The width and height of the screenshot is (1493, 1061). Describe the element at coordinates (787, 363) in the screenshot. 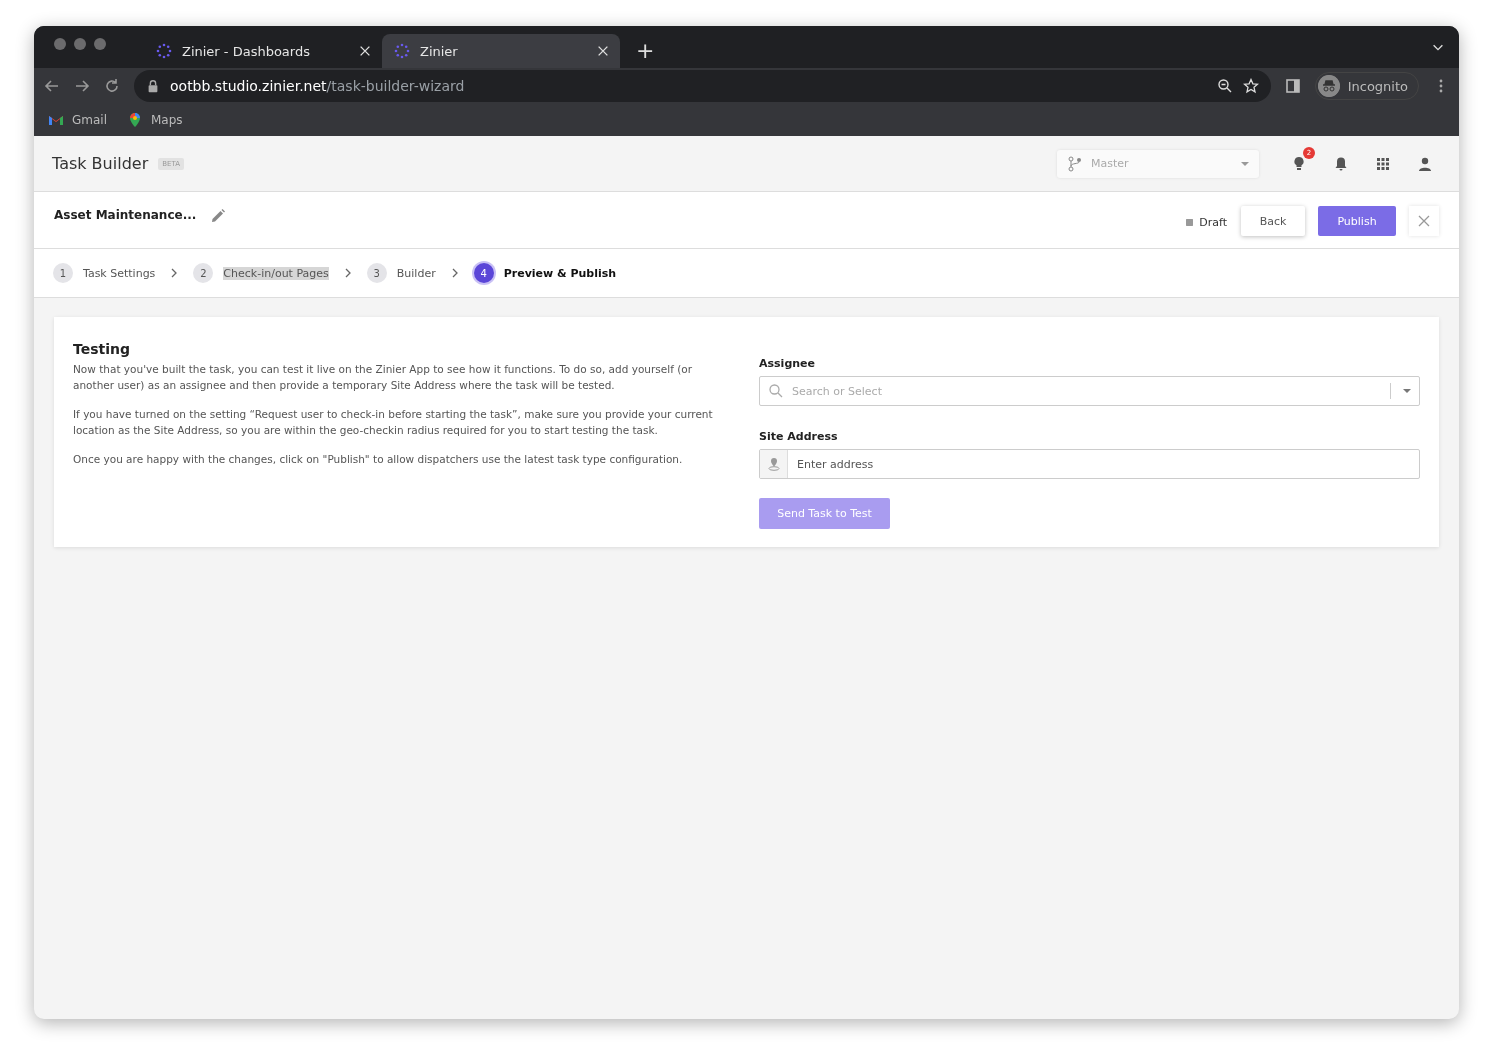

I see `field-label: Assignee` at that location.